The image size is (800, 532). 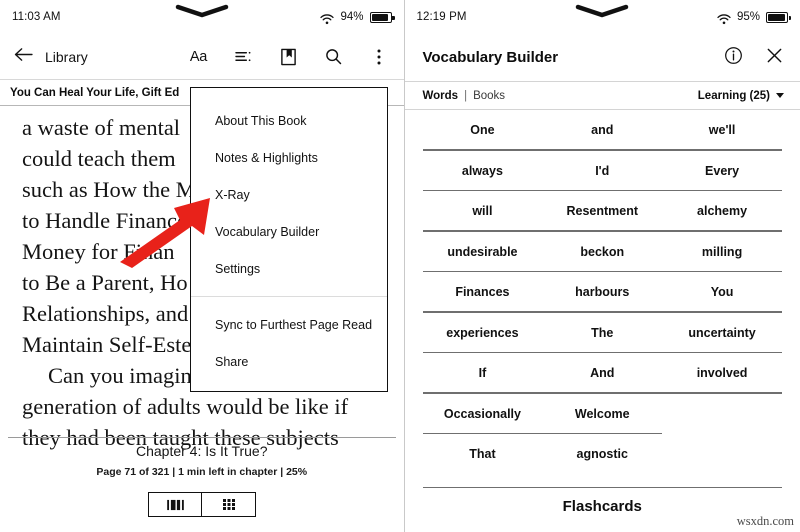 I want to click on menu-item-vocabulary-builder: Vocabulary Builder, so click(x=289, y=231).